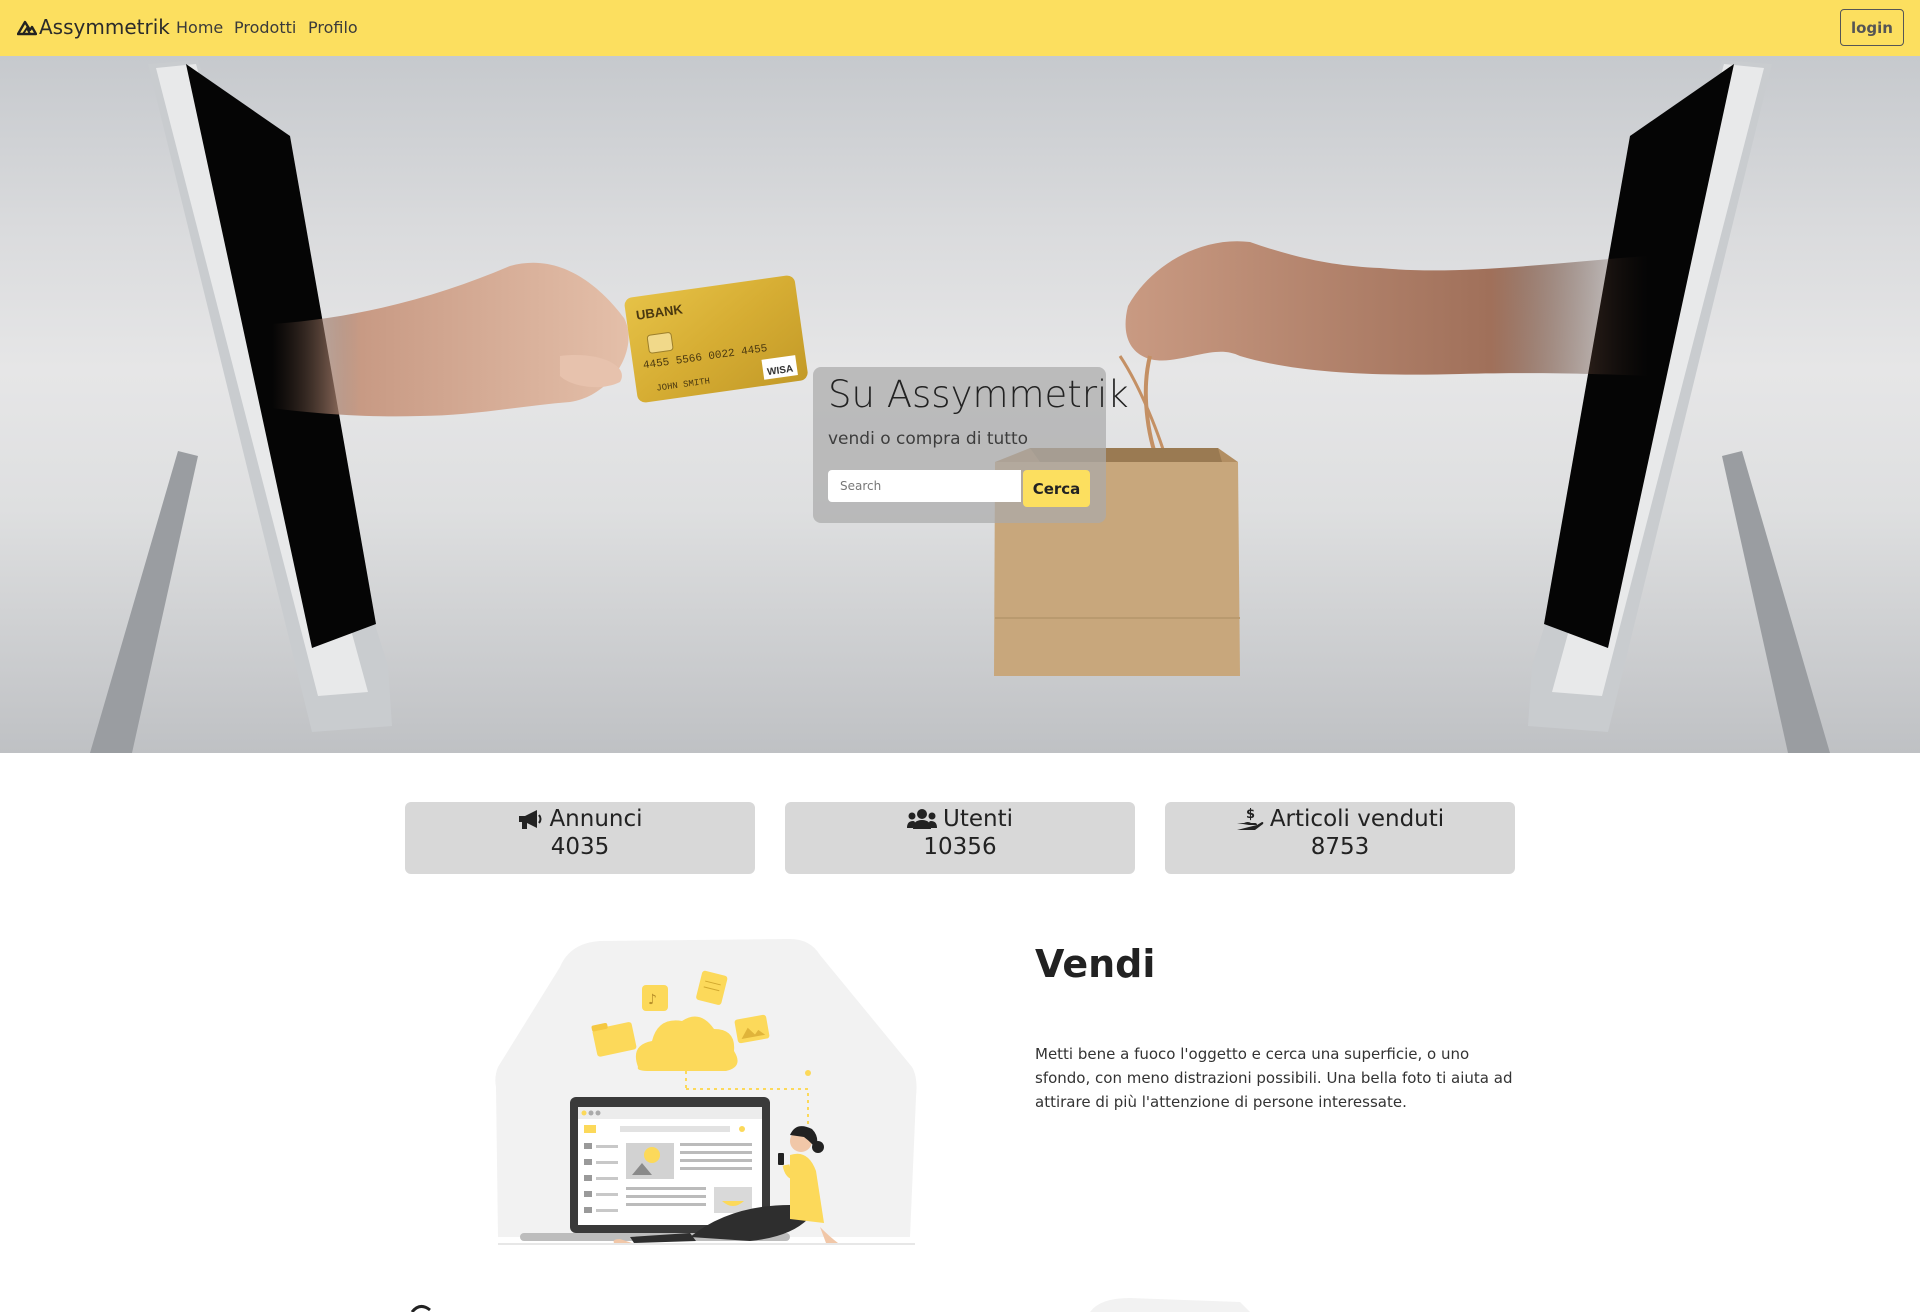 Image resolution: width=1920 pixels, height=1312 pixels. Describe the element at coordinates (596, 819) in the screenshot. I see `stat-label: Annunci` at that location.